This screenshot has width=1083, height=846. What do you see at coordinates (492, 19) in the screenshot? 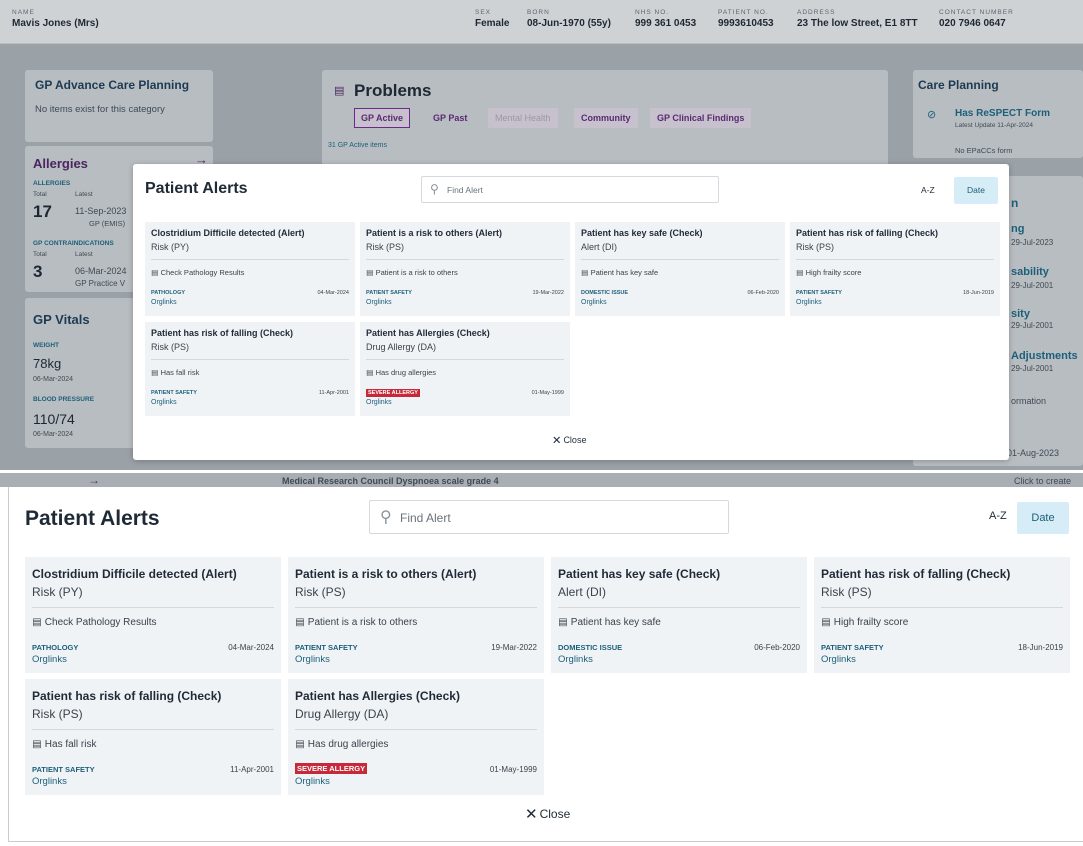
I see `banner-sex: SEX Female` at bounding box center [492, 19].